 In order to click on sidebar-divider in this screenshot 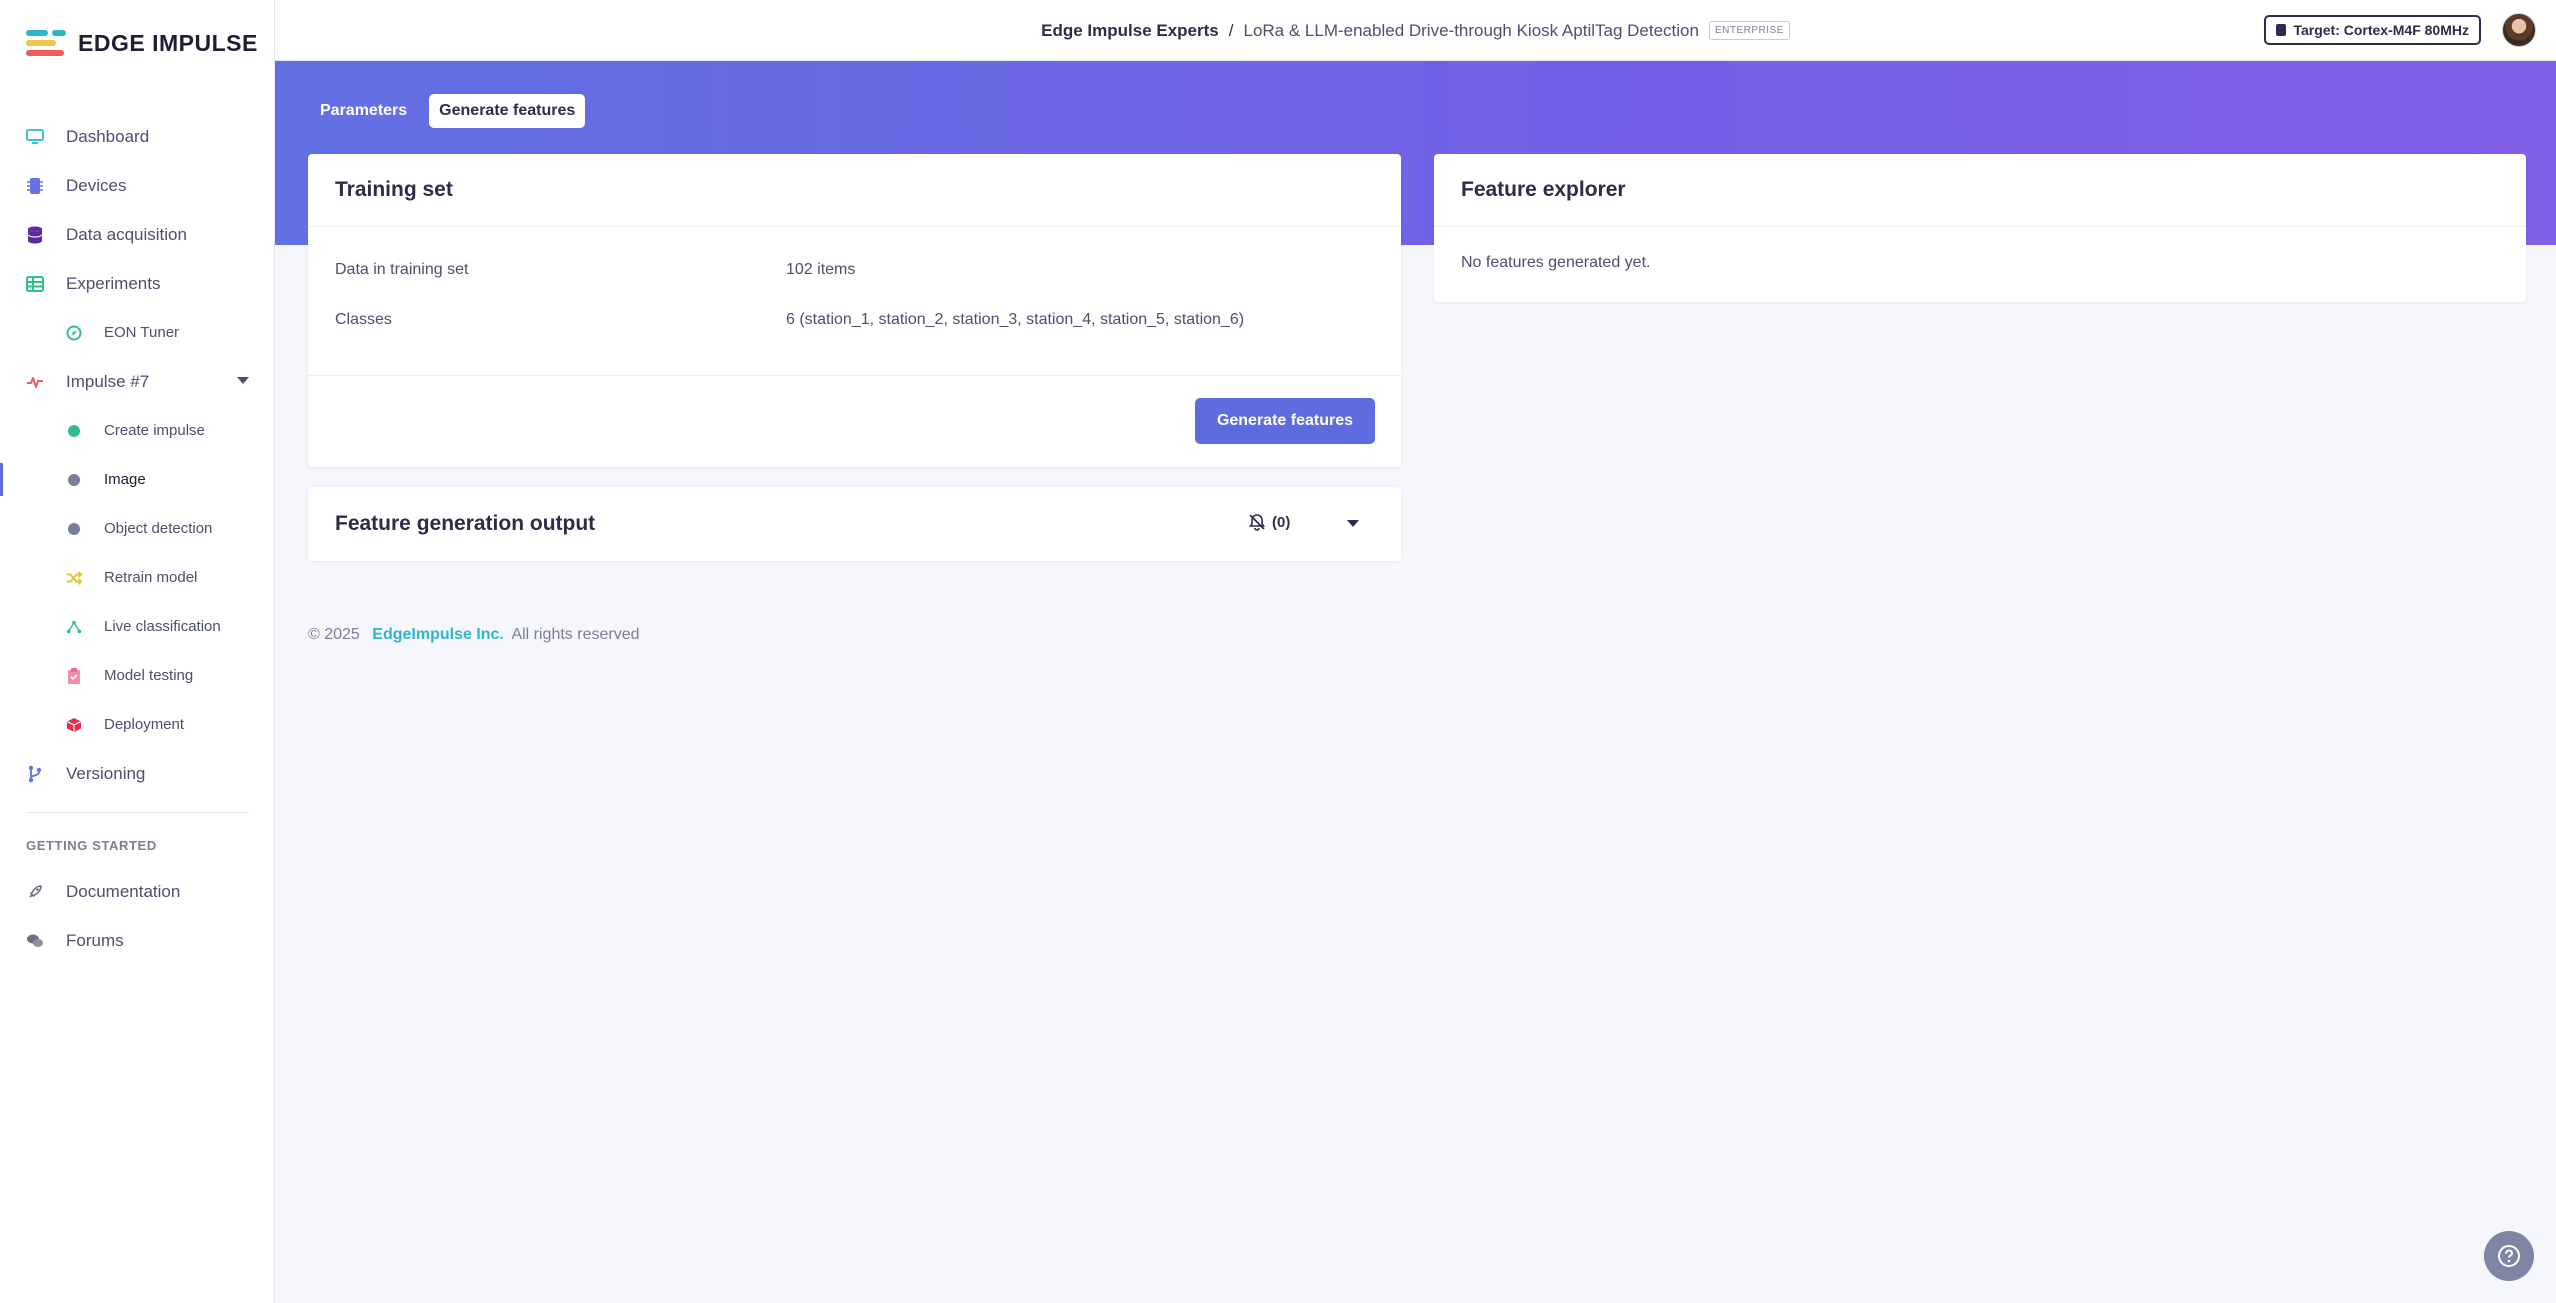, I will do `click(137, 812)`.